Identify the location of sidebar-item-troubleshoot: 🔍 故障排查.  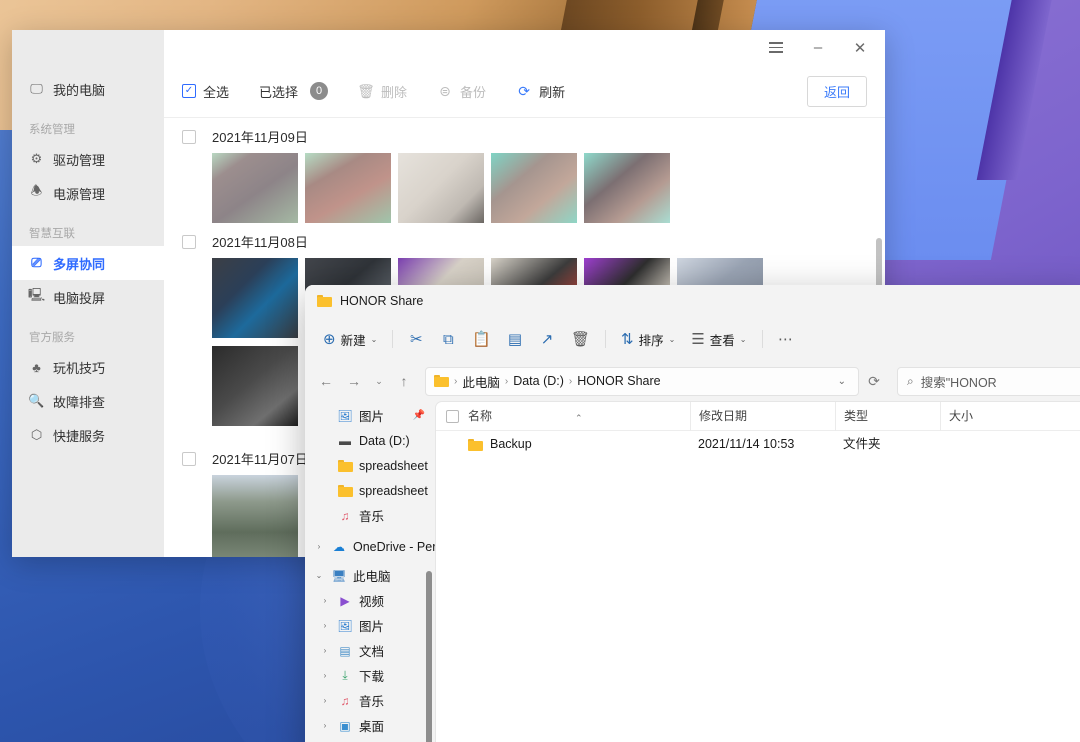
(88, 401).